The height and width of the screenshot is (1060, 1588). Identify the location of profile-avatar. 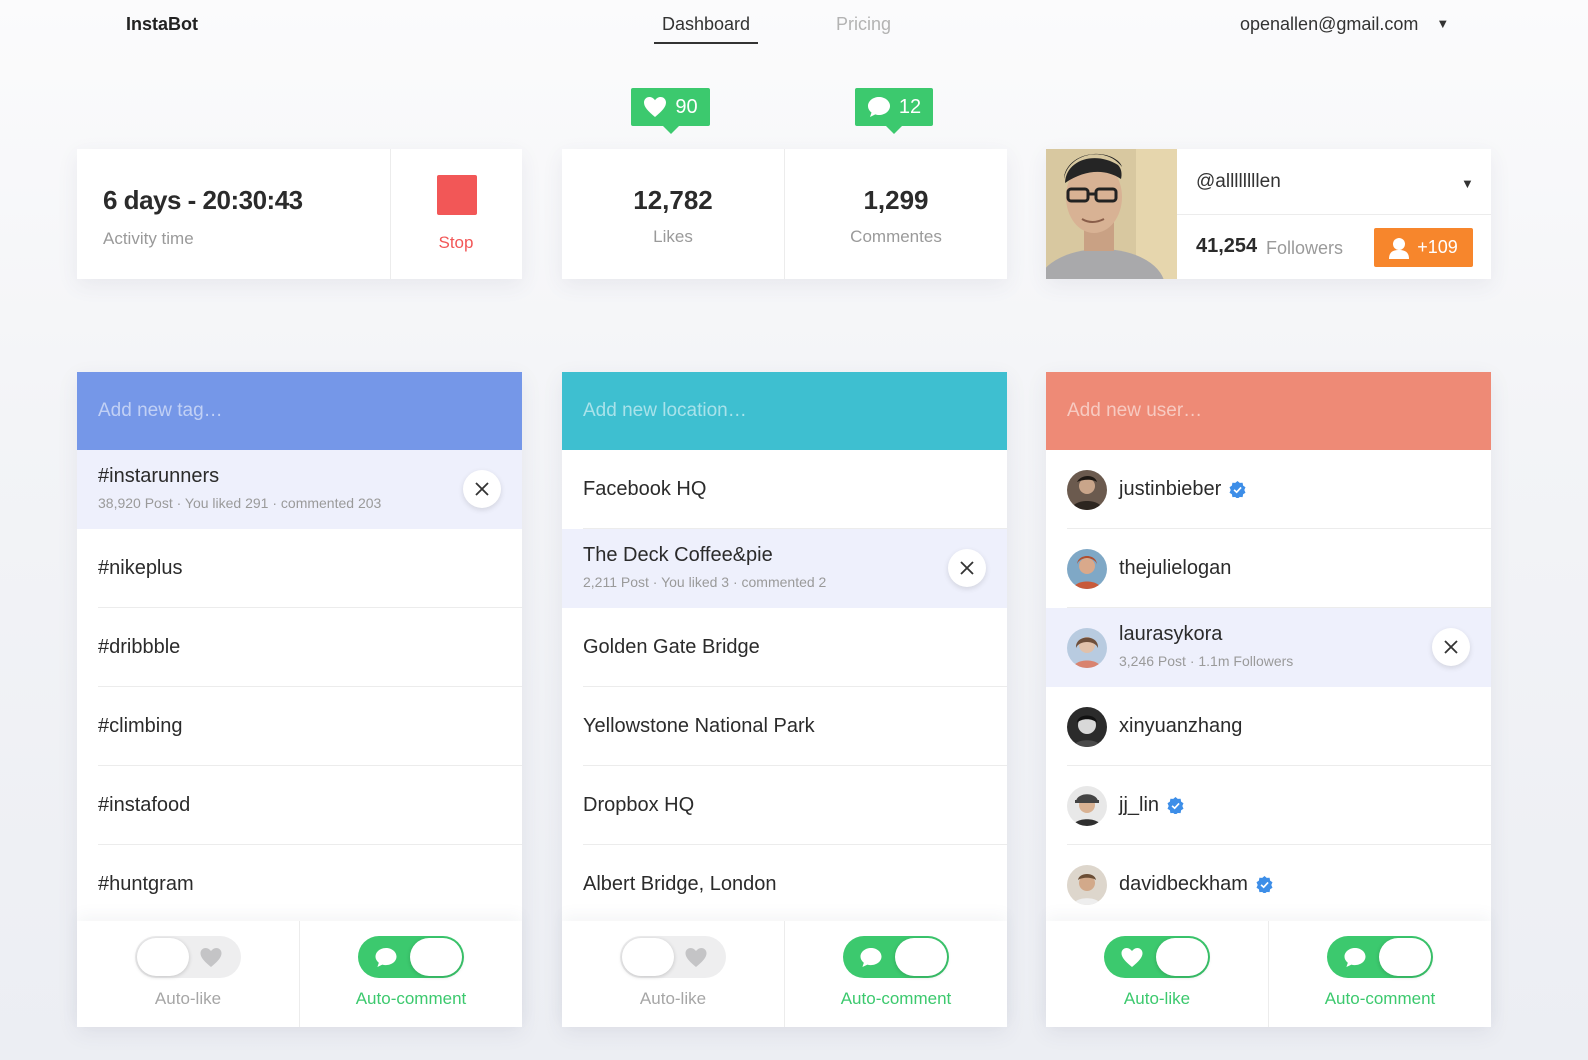
(1111, 214).